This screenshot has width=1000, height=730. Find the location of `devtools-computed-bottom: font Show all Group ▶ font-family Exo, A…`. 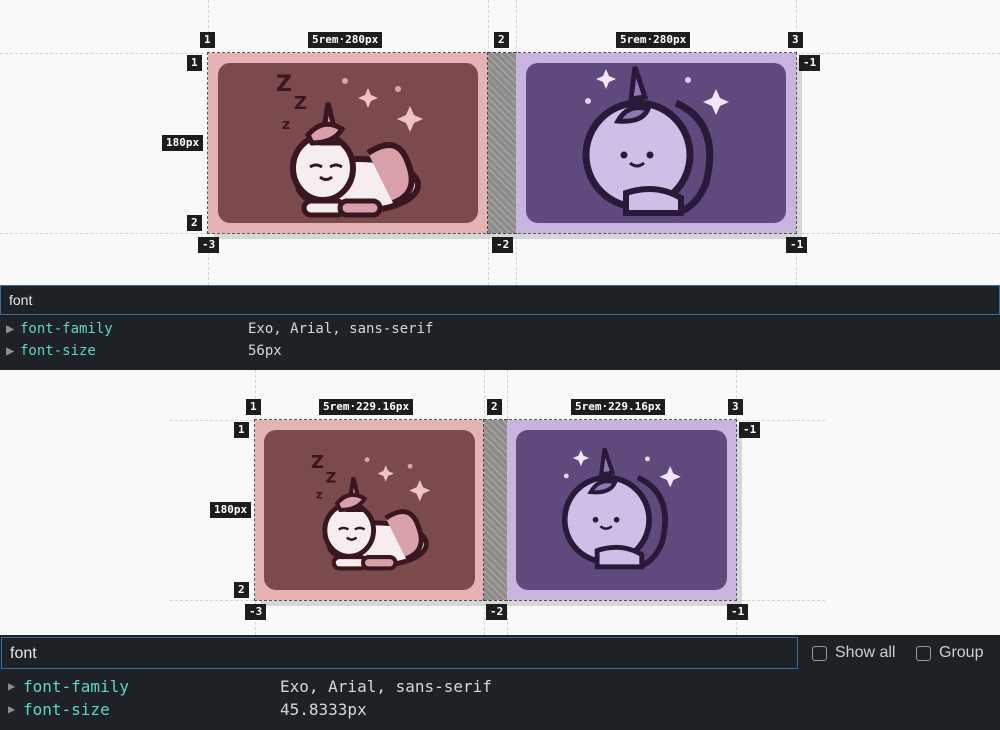

devtools-computed-bottom: font Show all Group ▶ font-family Exo, A… is located at coordinates (500, 682).